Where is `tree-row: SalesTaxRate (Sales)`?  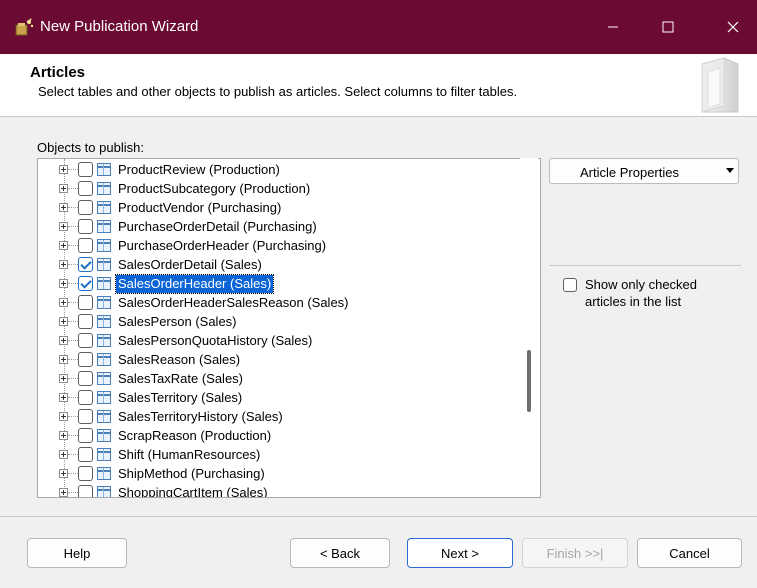
tree-row: SalesTaxRate (Sales) is located at coordinates (278, 379).